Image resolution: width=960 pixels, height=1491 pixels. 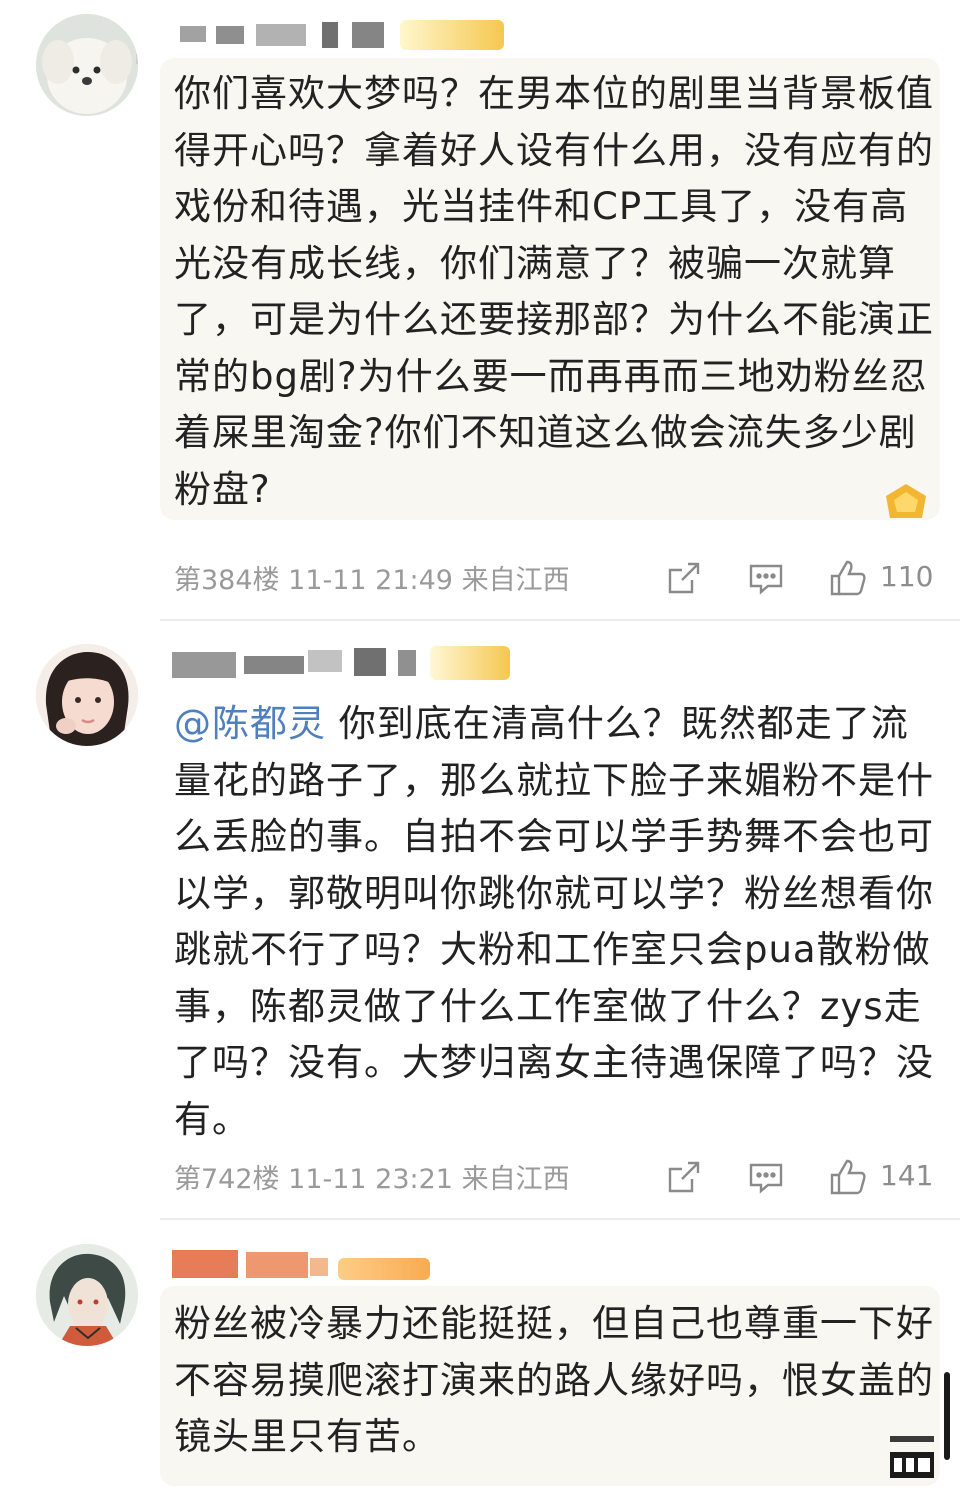 I want to click on comment-meta: 第742楼 11-11 23:21 来自江西, so click(x=372, y=1176).